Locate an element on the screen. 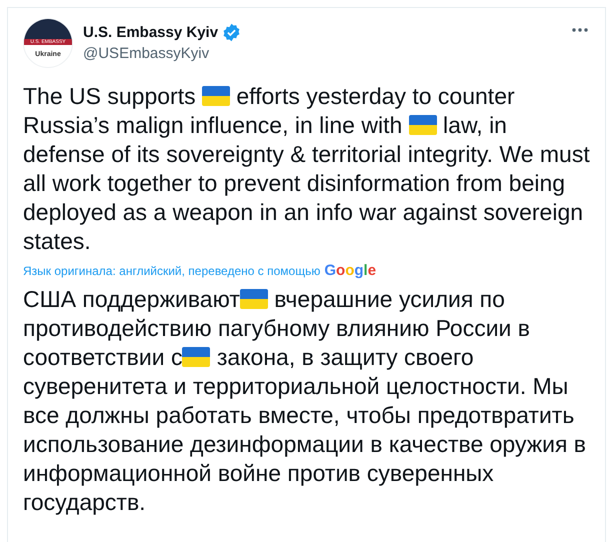  account-handle: @USEmbassyKyiv is located at coordinates (321, 53).